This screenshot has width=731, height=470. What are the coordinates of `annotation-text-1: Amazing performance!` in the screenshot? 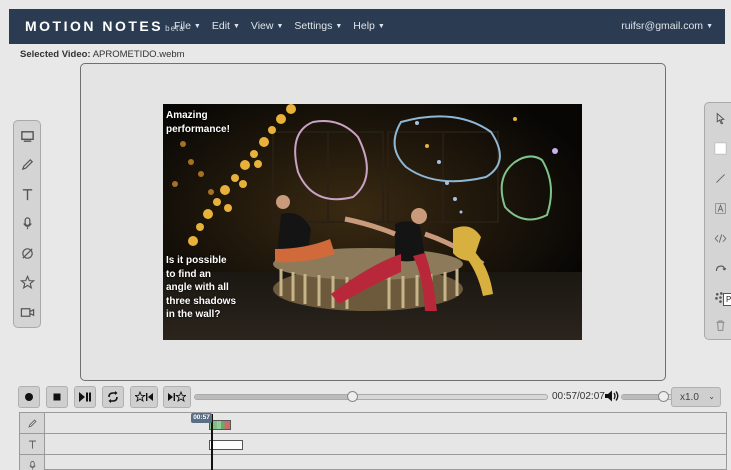 It's located at (206, 122).